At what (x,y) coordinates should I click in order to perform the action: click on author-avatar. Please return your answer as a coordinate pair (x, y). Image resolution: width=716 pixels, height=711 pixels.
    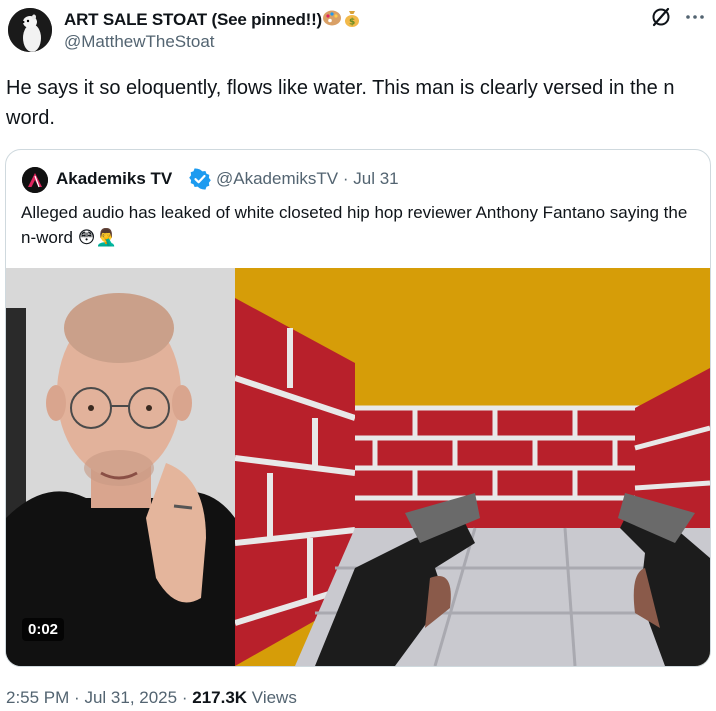
    Looking at the image, I should click on (30, 30).